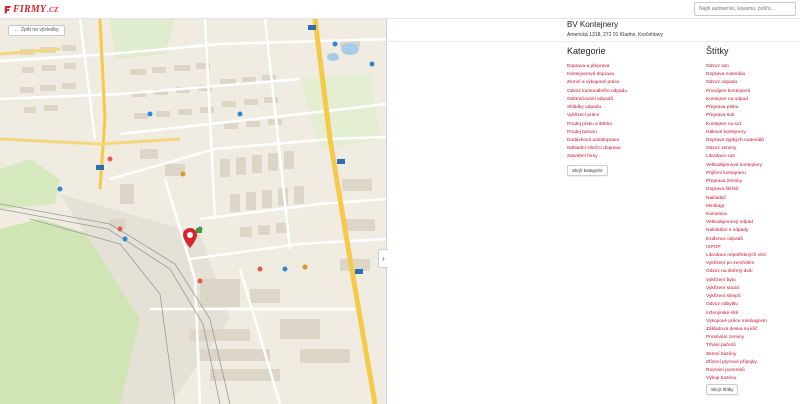  What do you see at coordinates (736, 215) in the screenshot?
I see `list-item: Kamenivo` at bounding box center [736, 215].